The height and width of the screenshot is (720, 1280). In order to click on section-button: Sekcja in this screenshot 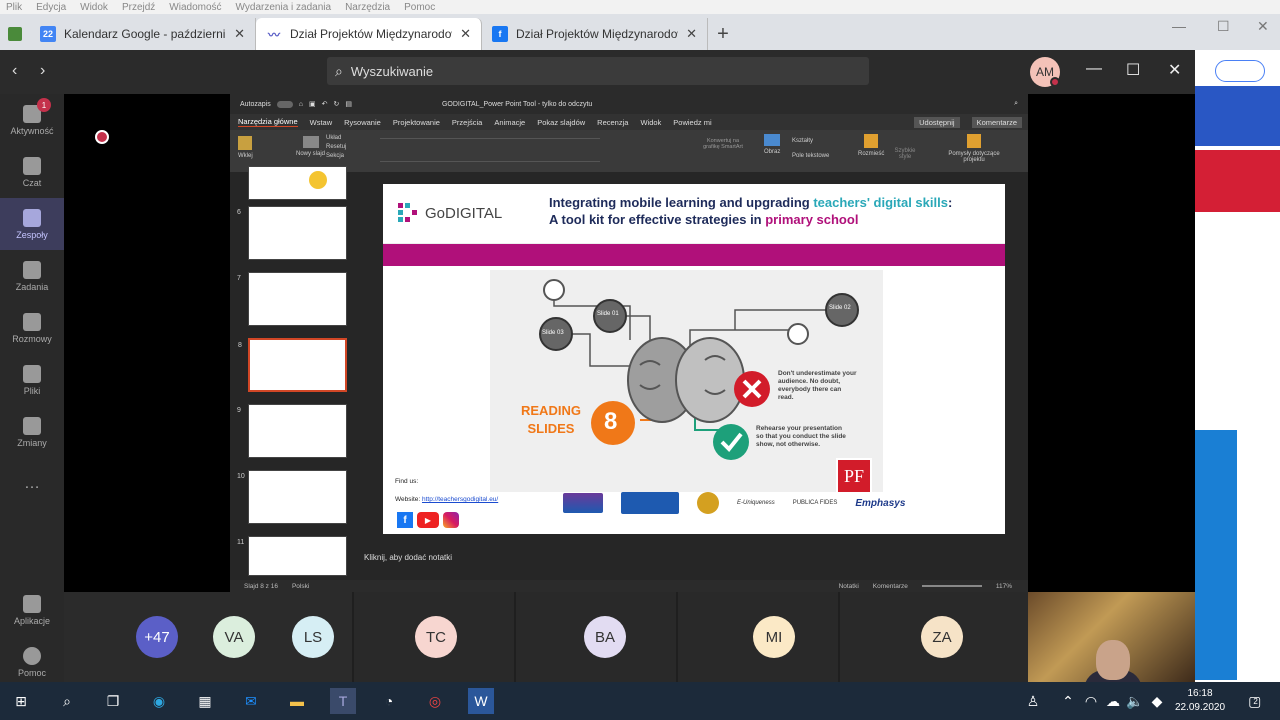, I will do `click(336, 156)`.